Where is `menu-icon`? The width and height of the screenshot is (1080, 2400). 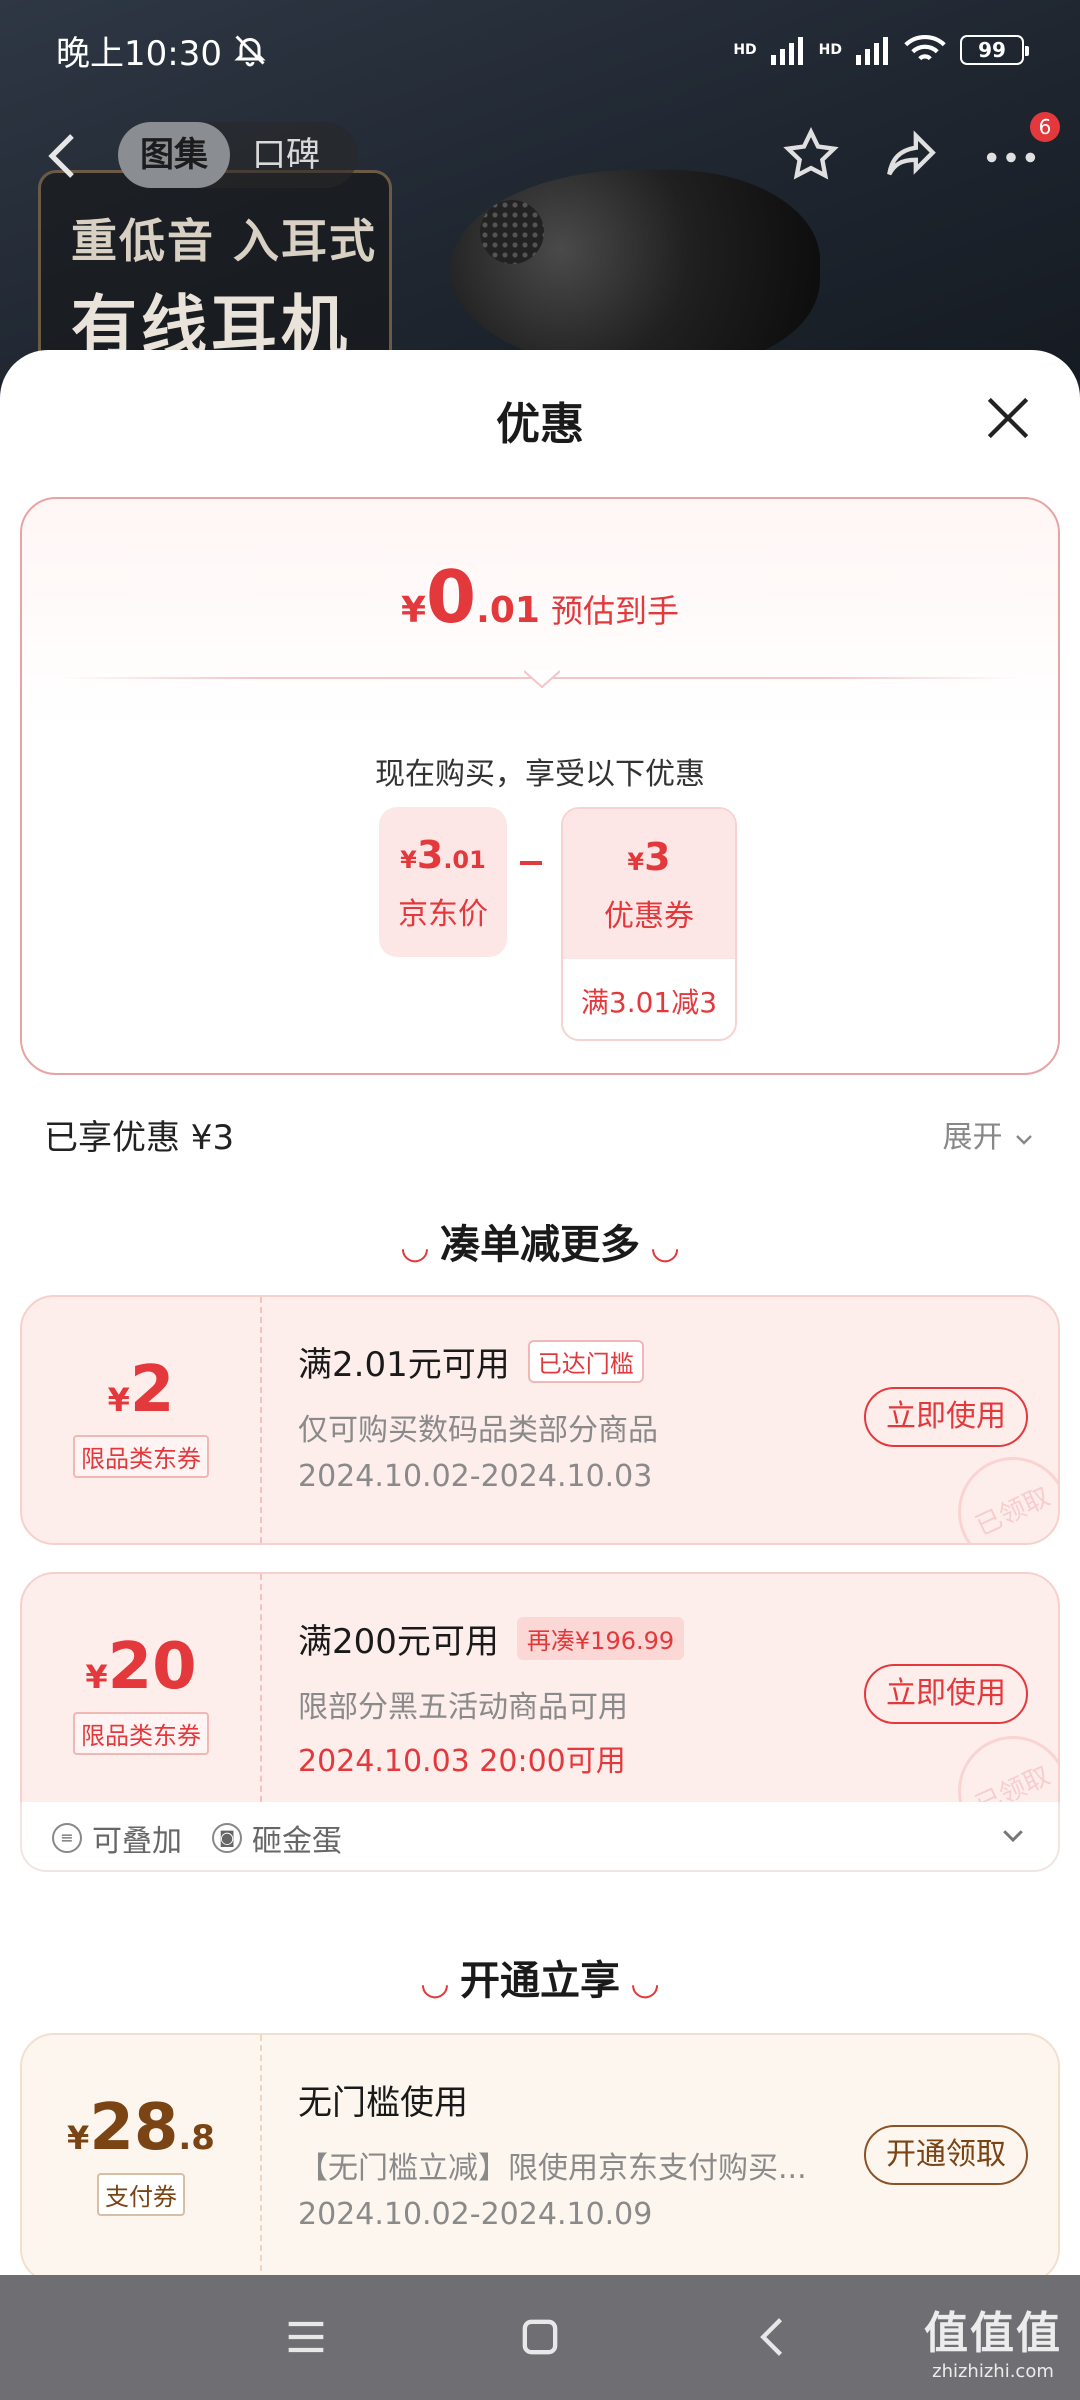
menu-icon is located at coordinates (306, 2337).